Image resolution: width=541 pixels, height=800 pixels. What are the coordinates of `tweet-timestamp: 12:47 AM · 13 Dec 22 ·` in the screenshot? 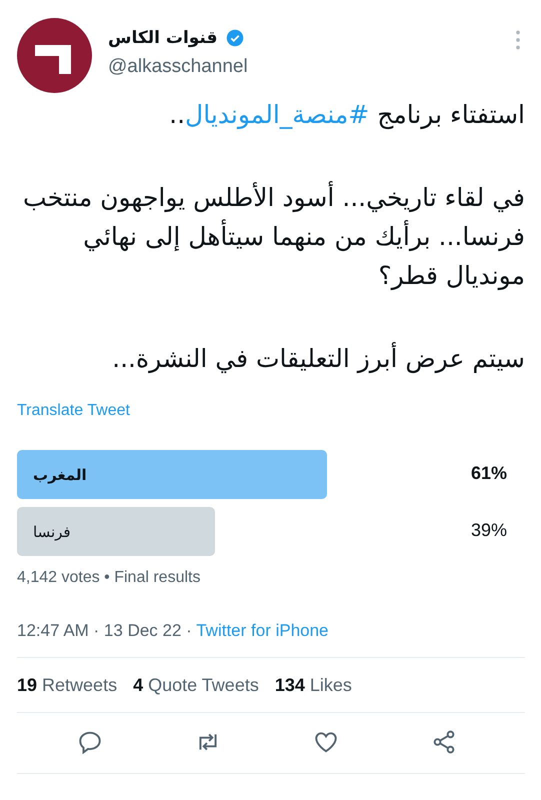 It's located at (105, 630).